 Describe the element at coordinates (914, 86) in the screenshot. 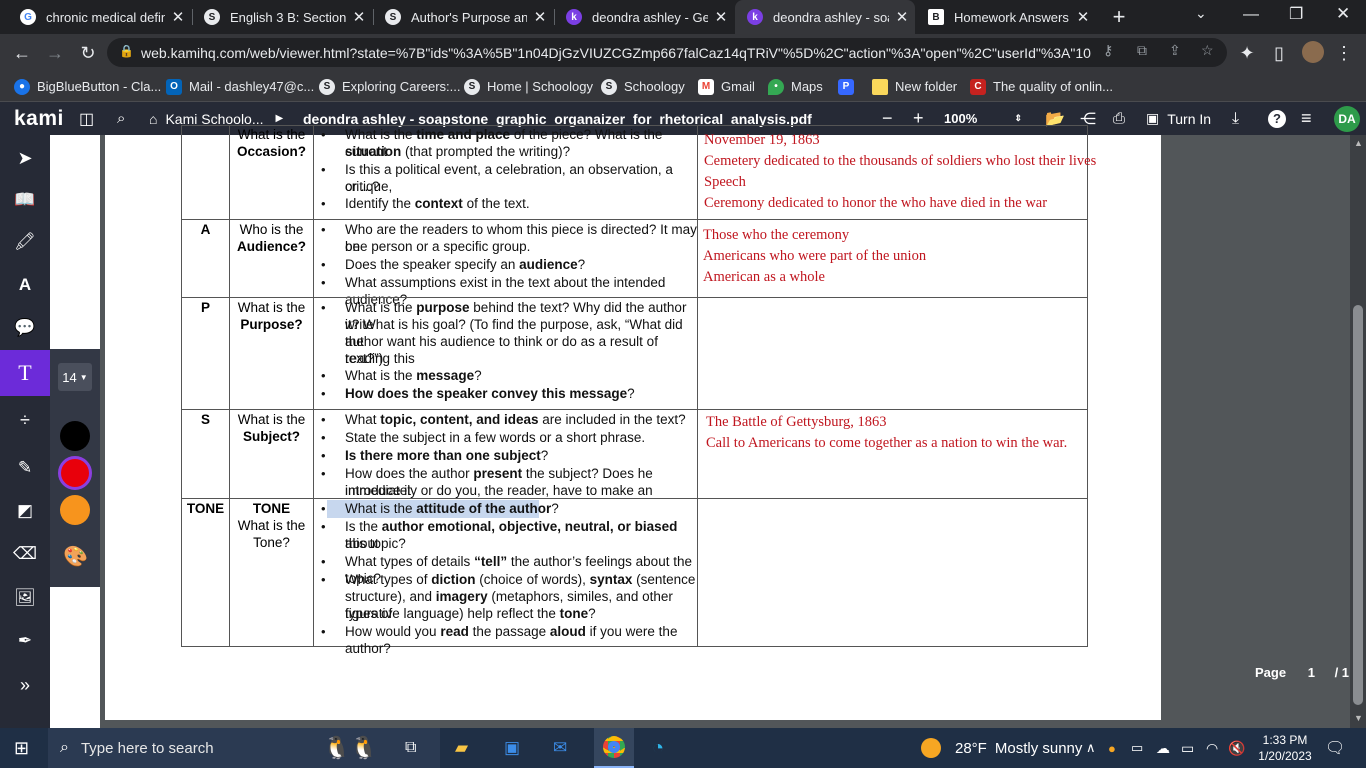

I see `bookmark-item: New folder` at that location.